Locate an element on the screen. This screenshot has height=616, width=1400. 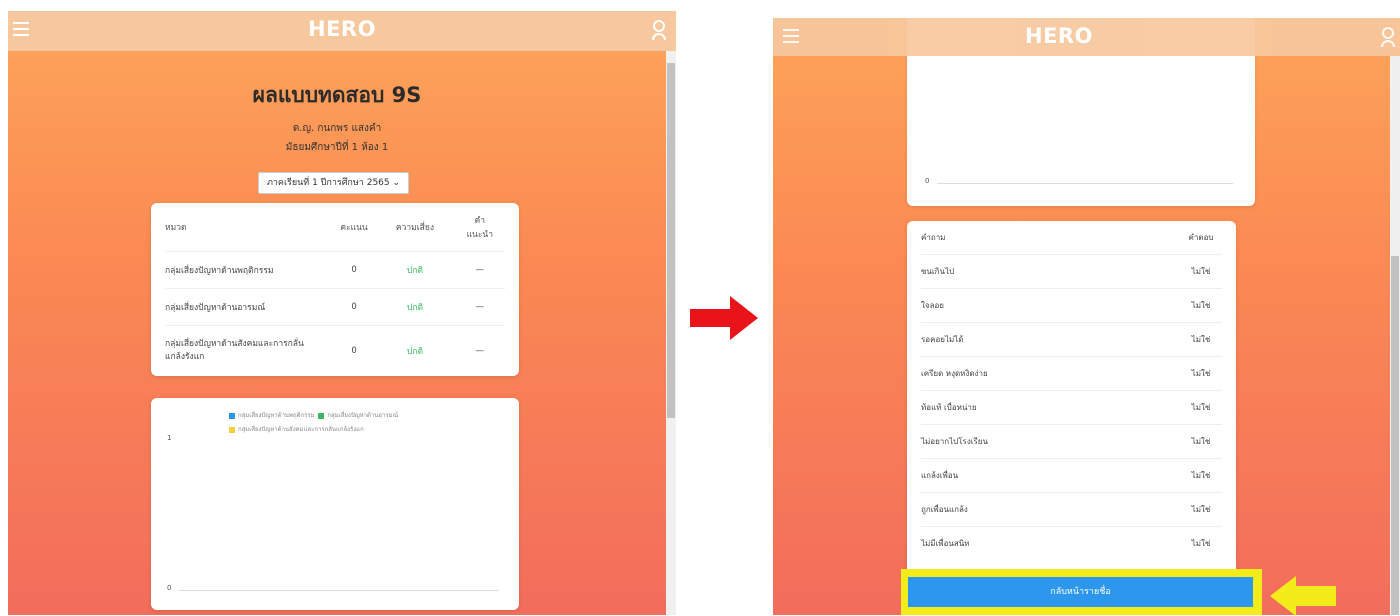
legend-item: กลุ่มเสี่ยงปัญหาด้านอารมณ์ is located at coordinates (363, 415).